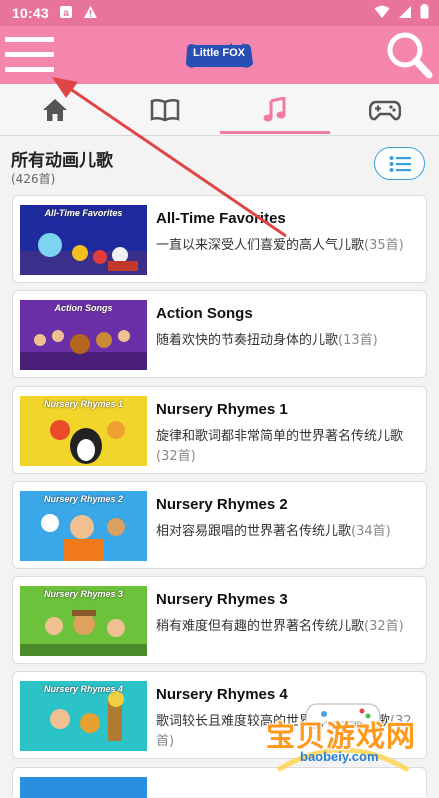  Describe the element at coordinates (280, 245) in the screenshot. I see `item-description: 一直以来深受人们喜爱的高人气儿歌(35首)` at that location.